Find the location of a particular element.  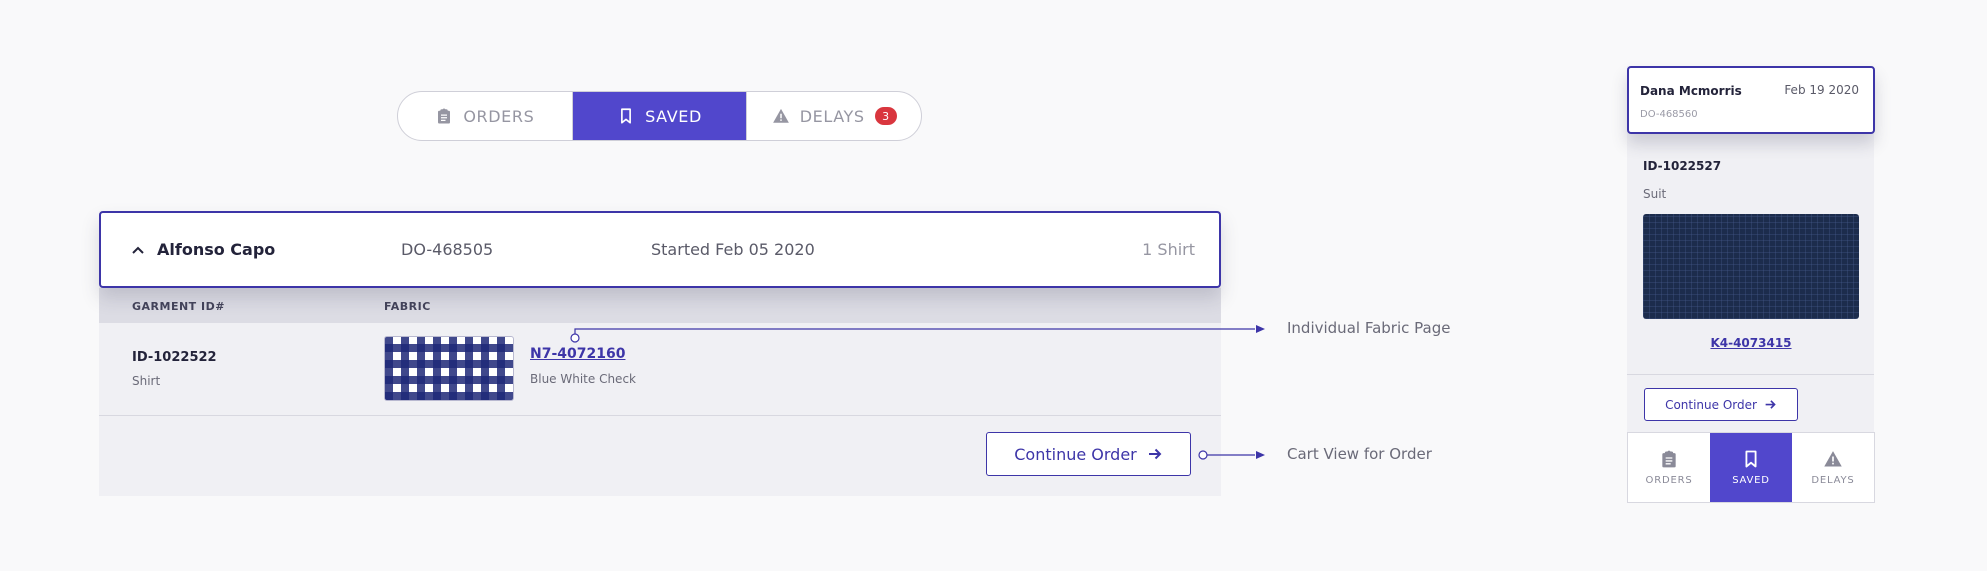

nav-label: ORDERS is located at coordinates (1669, 480).